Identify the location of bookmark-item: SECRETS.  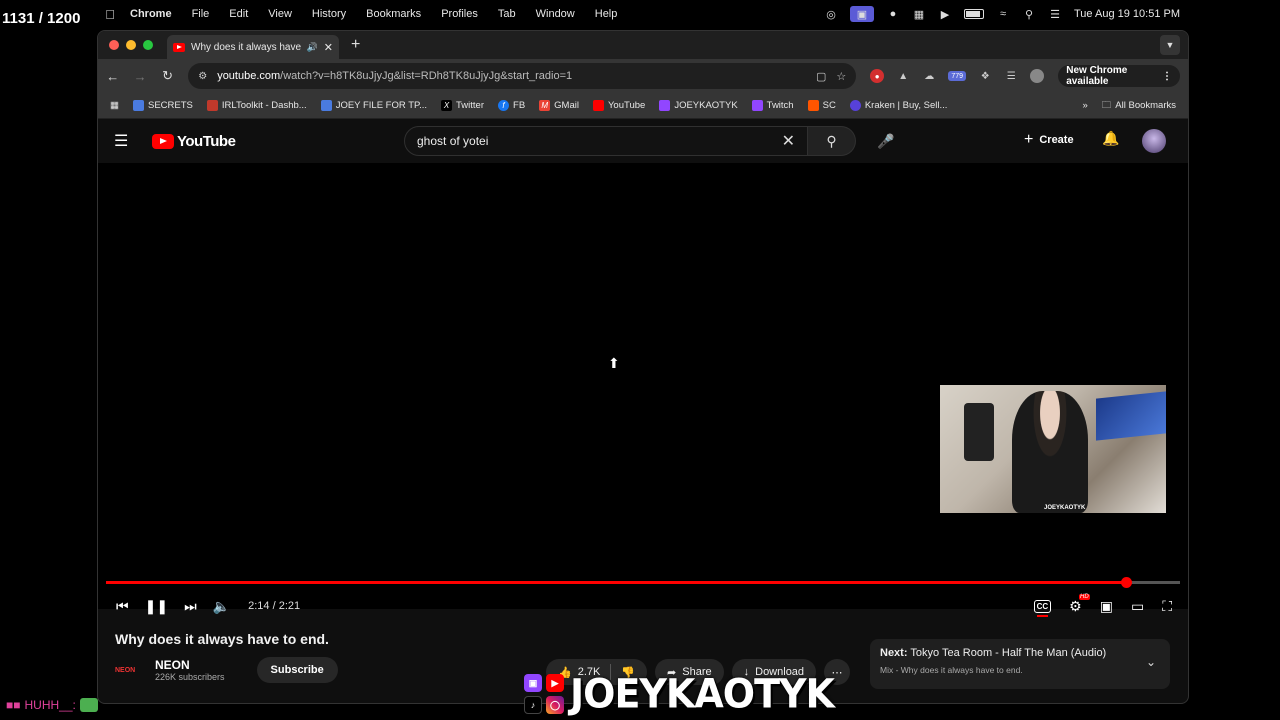
(162, 105).